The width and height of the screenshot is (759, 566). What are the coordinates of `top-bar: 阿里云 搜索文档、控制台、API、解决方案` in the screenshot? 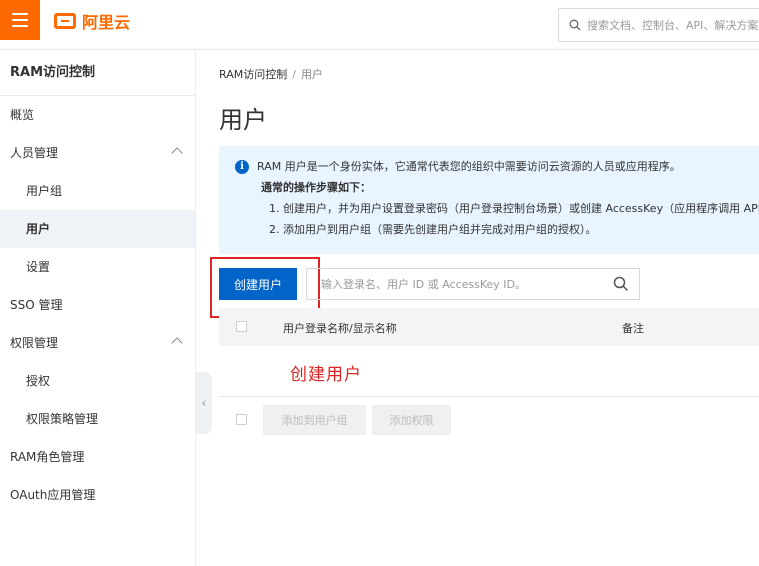 It's located at (379, 25).